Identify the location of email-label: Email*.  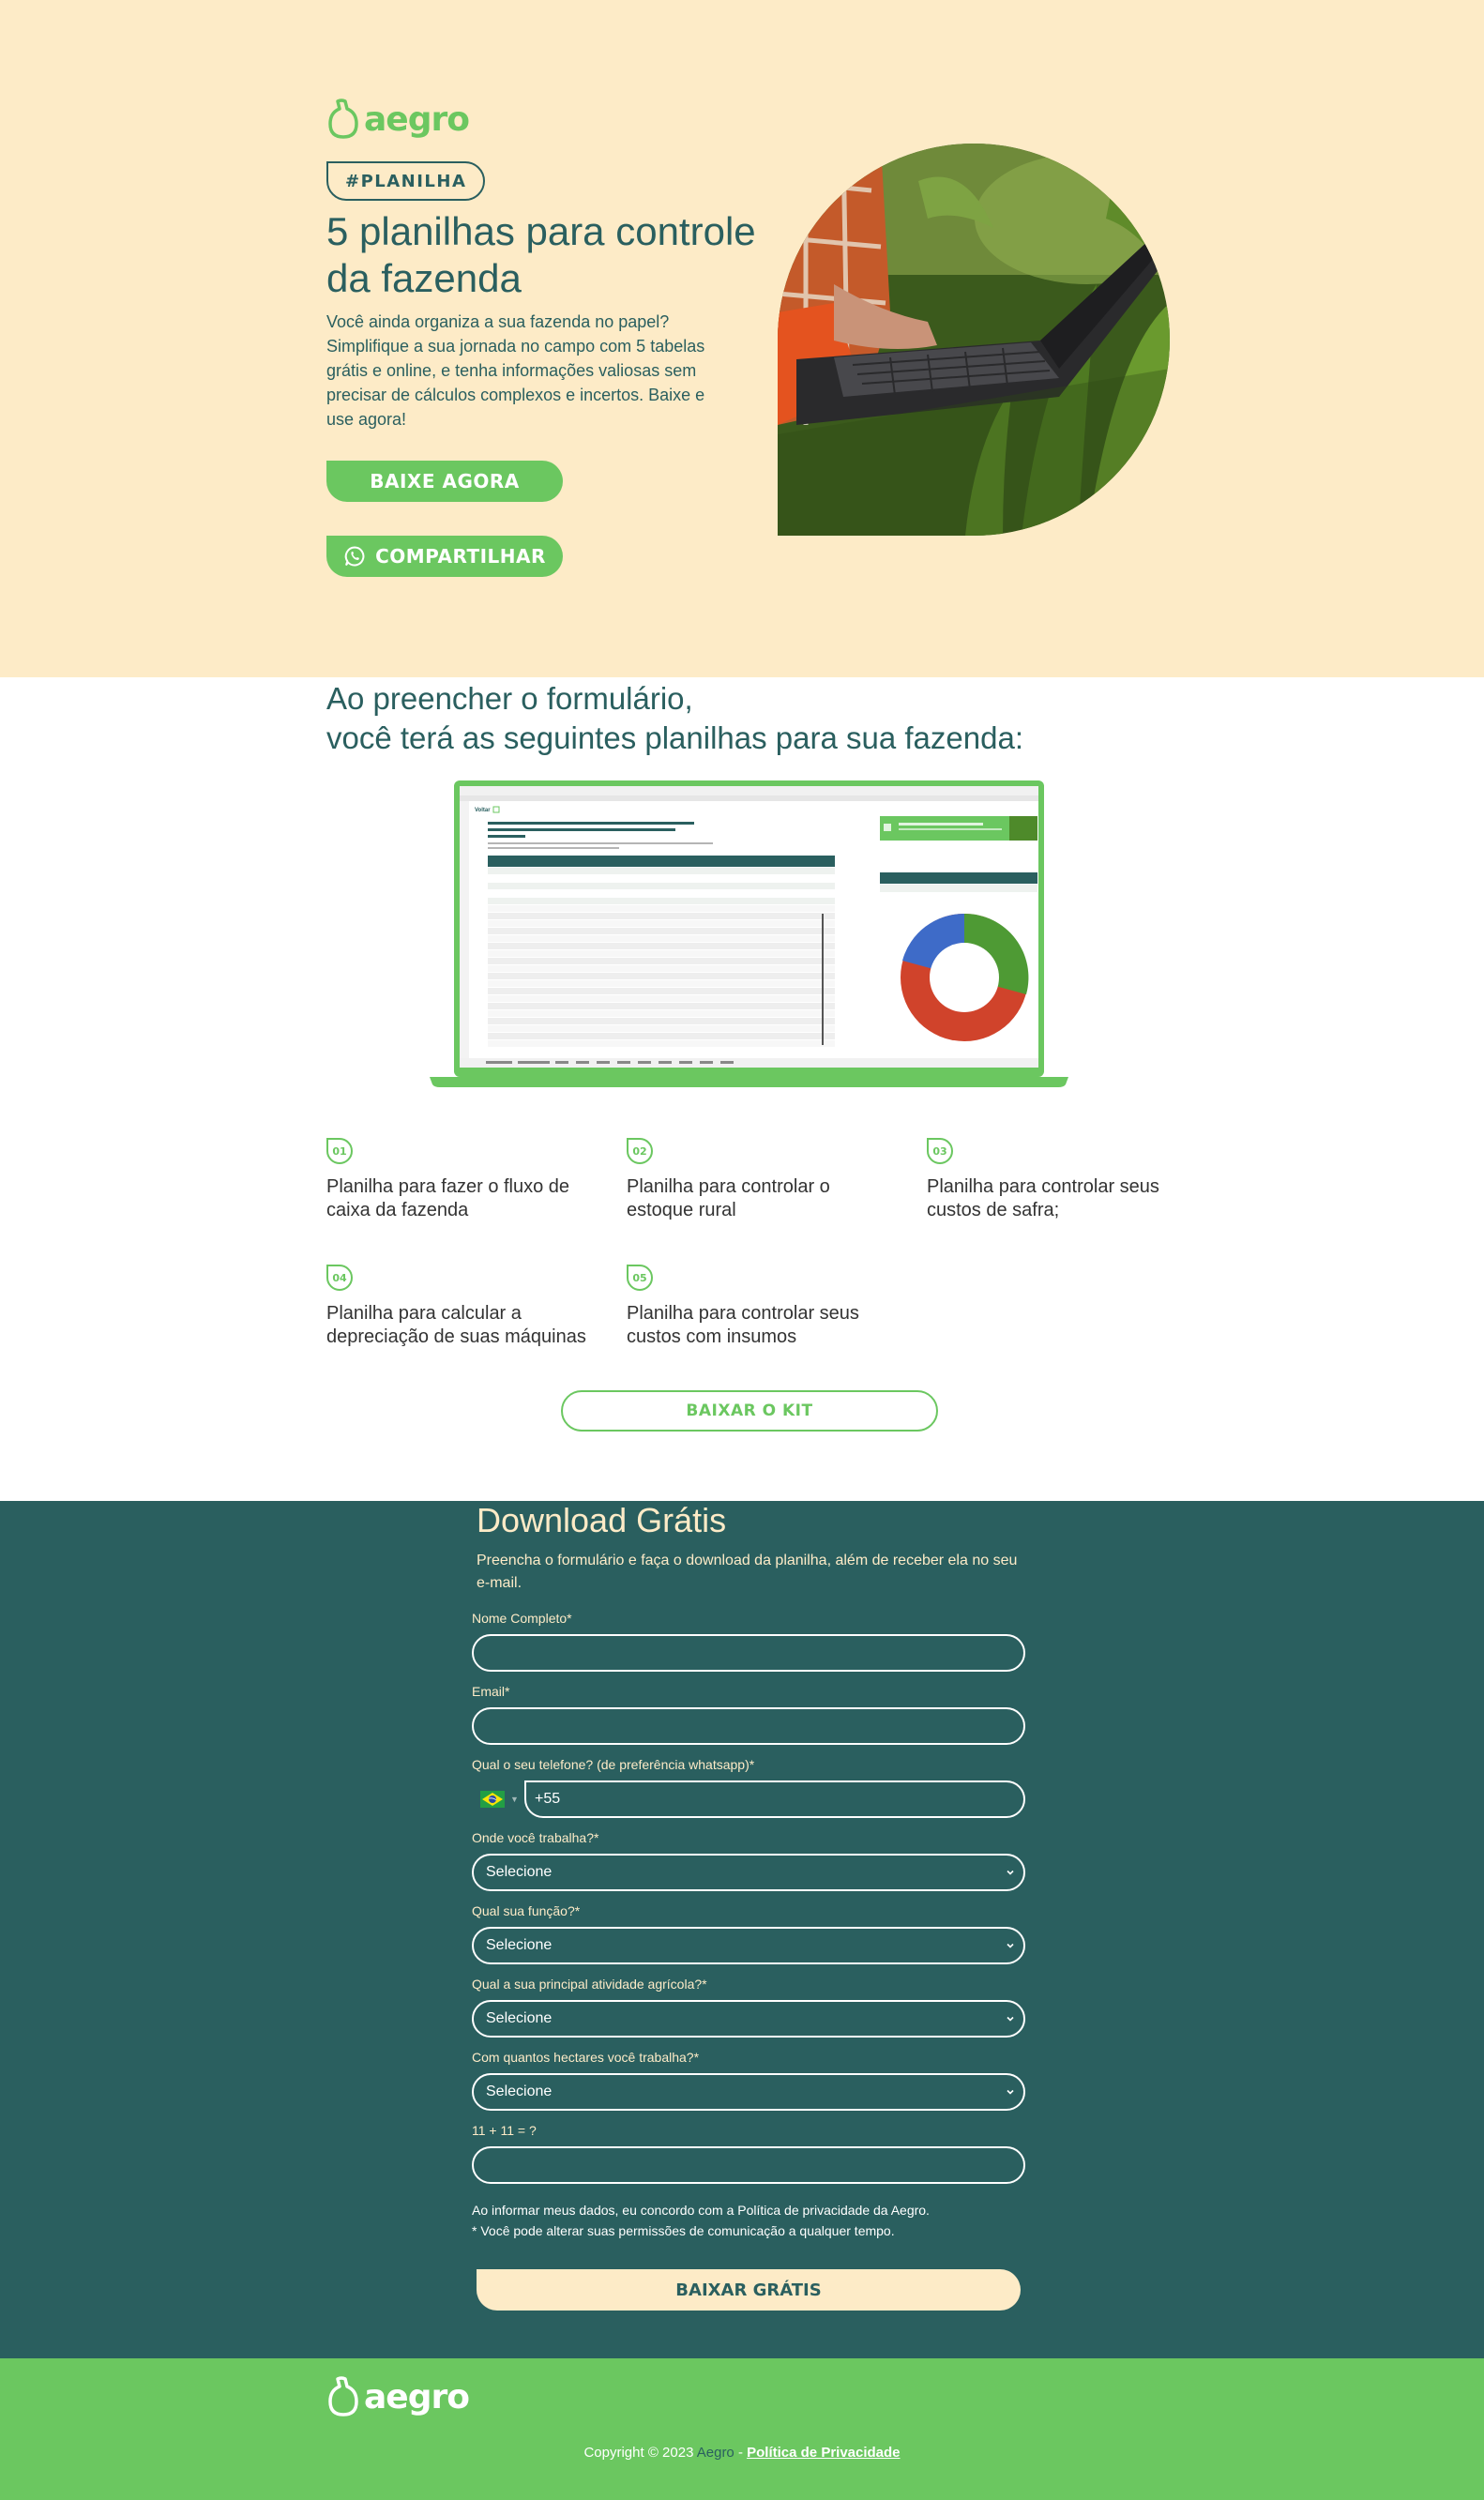
(491, 1692).